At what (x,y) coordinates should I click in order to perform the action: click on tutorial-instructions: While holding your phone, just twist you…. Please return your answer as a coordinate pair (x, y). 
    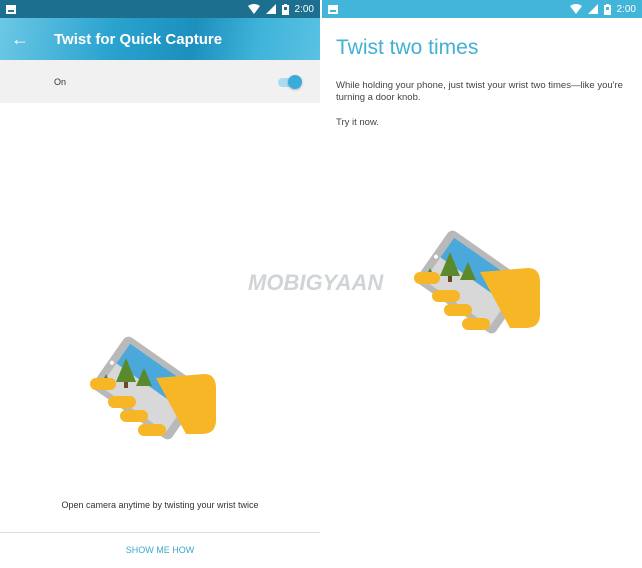
    Looking at the image, I should click on (479, 91).